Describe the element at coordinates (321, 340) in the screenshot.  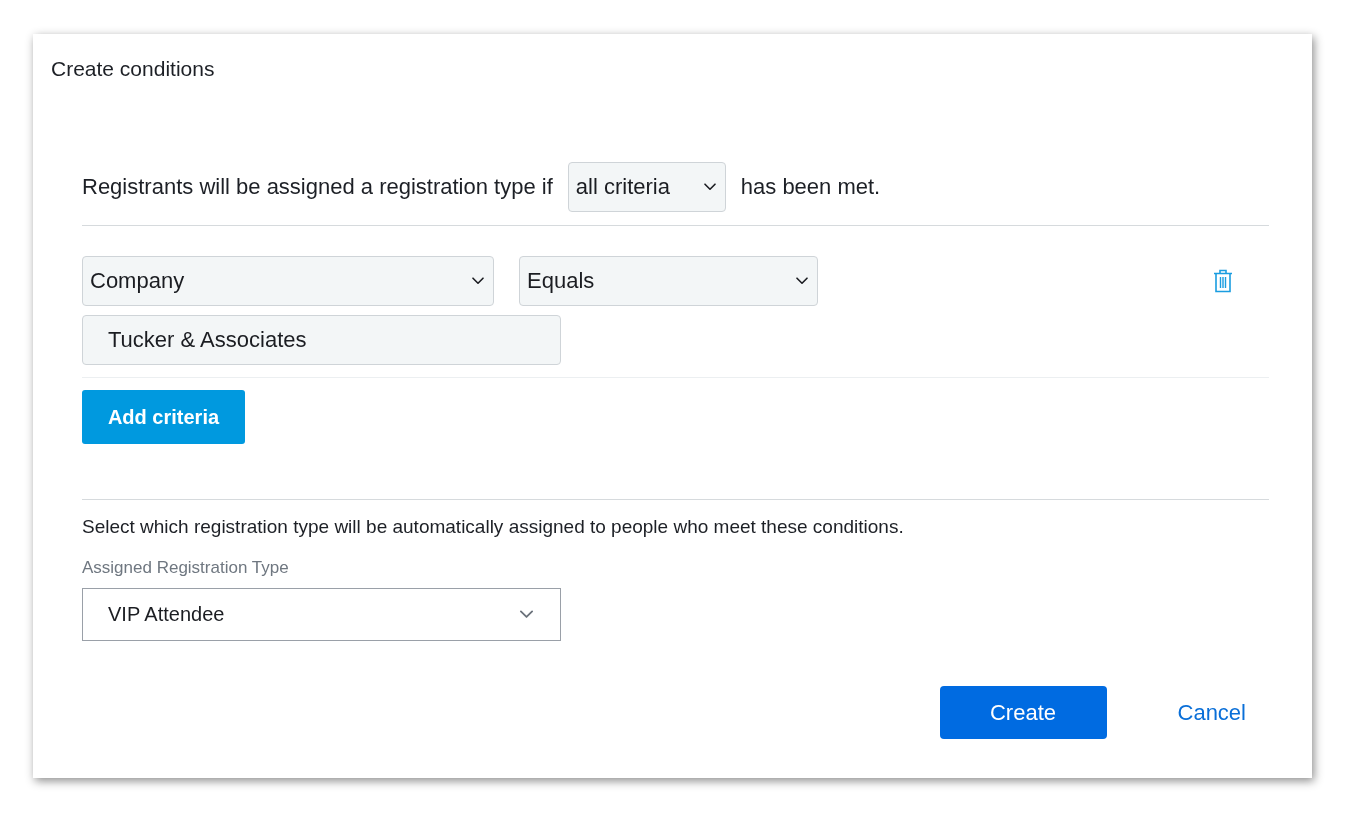
I see `value-input: Tucker & Associates` at that location.